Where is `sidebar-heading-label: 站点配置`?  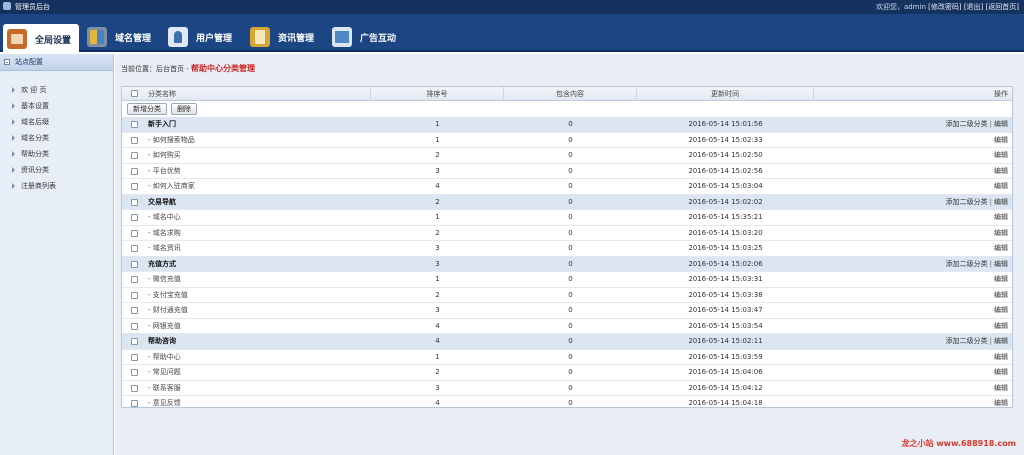
sidebar-heading-label: 站点配置 is located at coordinates (29, 62).